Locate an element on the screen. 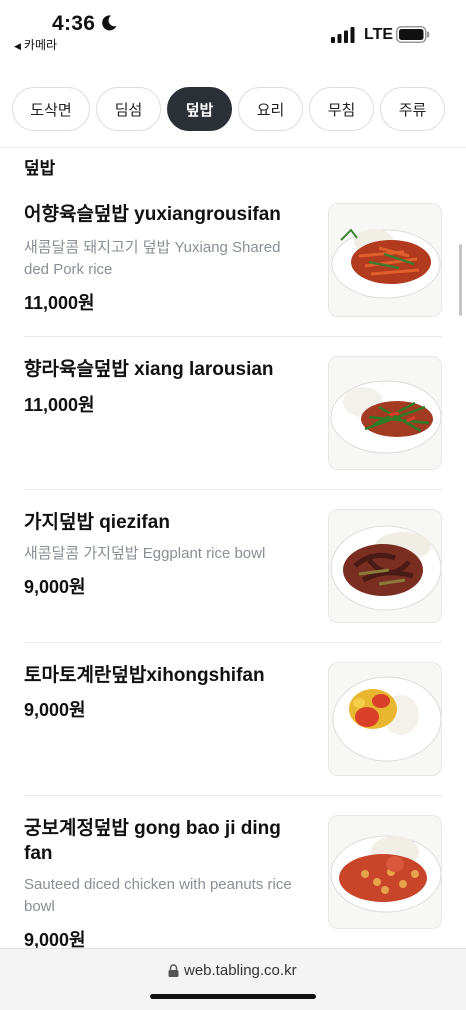 This screenshot has height=1010, width=466. status-time: 4:36 is located at coordinates (74, 23).